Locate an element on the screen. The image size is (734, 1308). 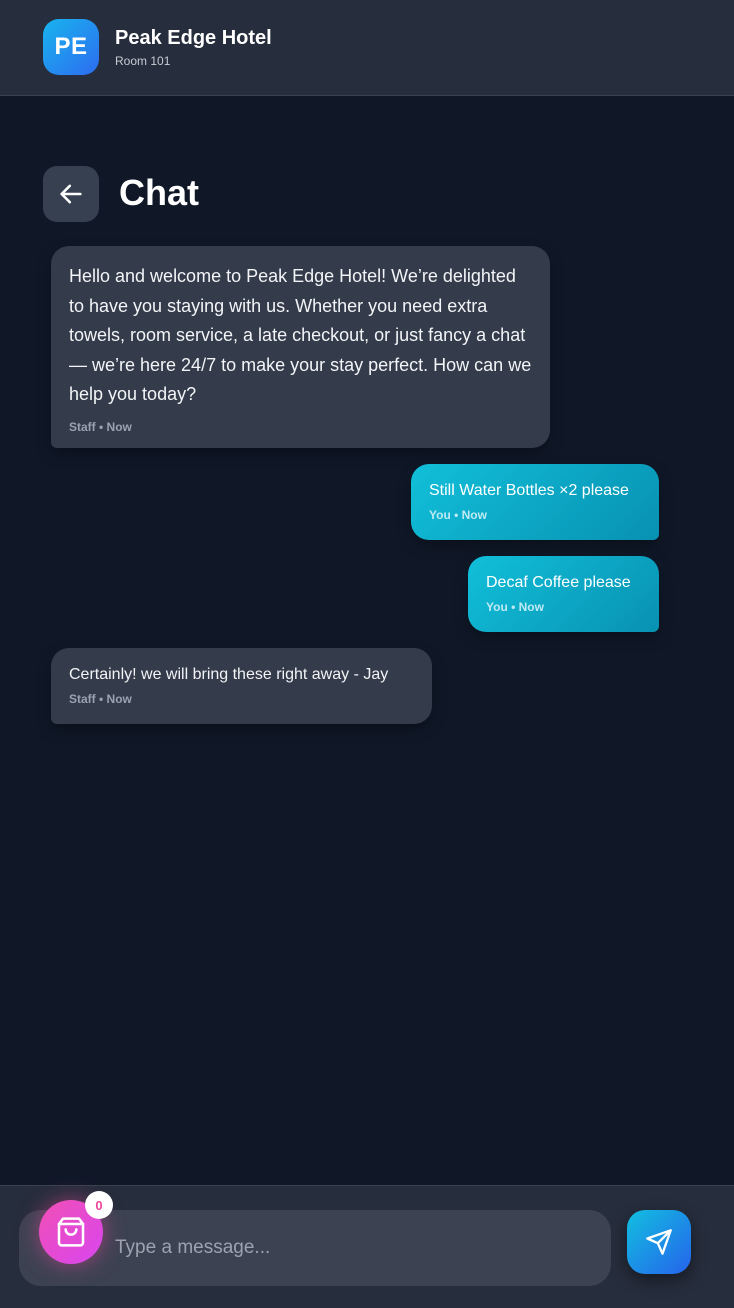
page-title: Chat is located at coordinates (159, 192).